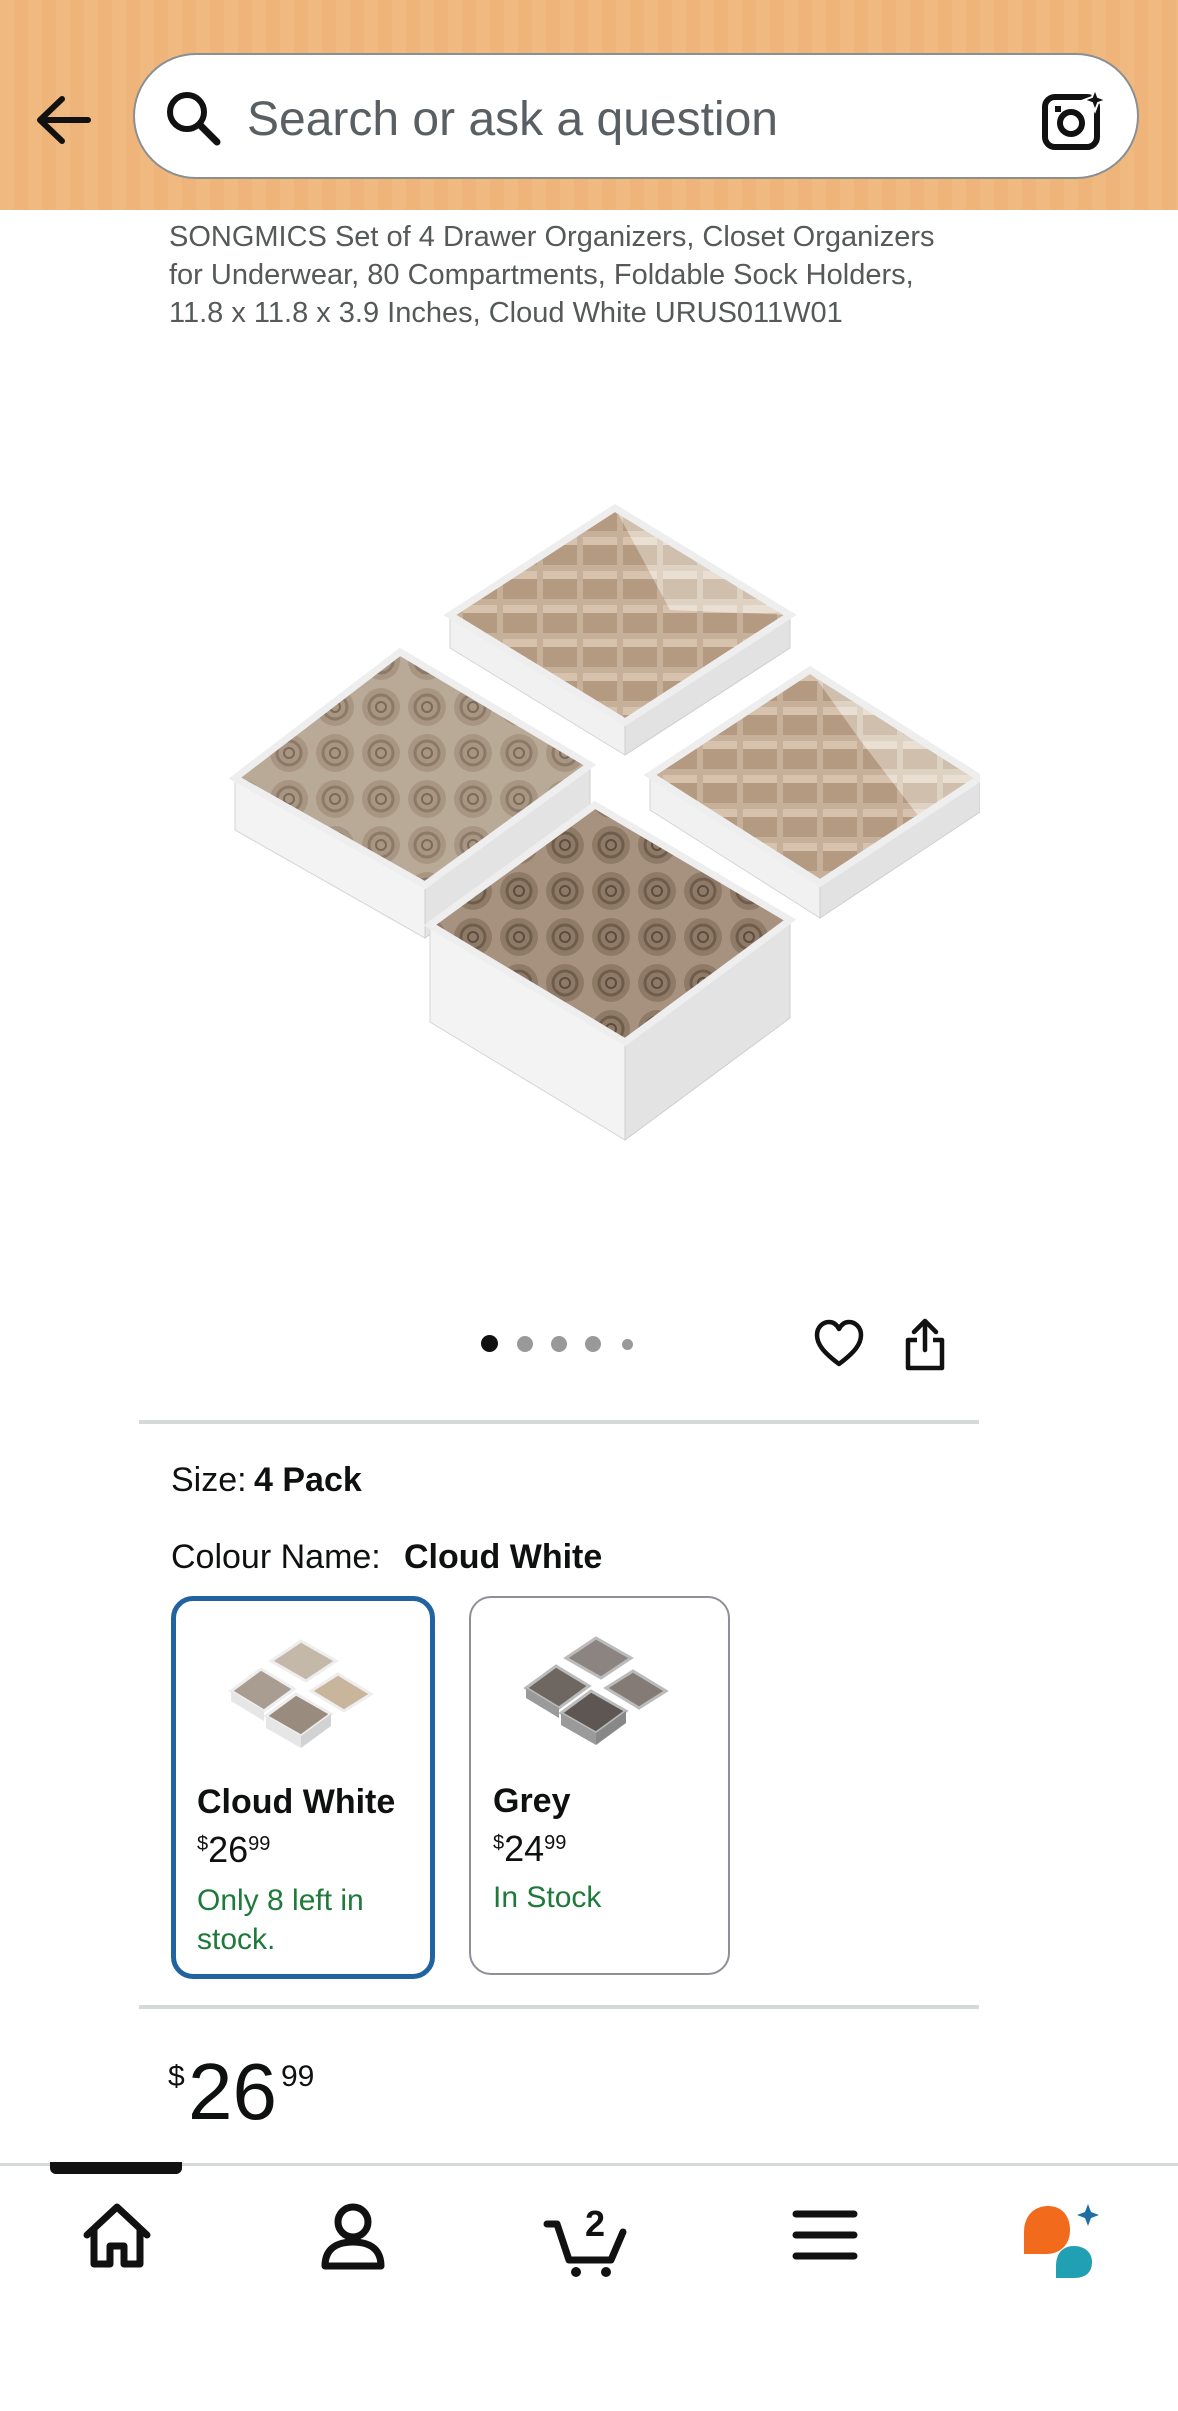 The image size is (1178, 2411). Describe the element at coordinates (1061, 2235) in the screenshot. I see `rufus-assistant-icon` at that location.